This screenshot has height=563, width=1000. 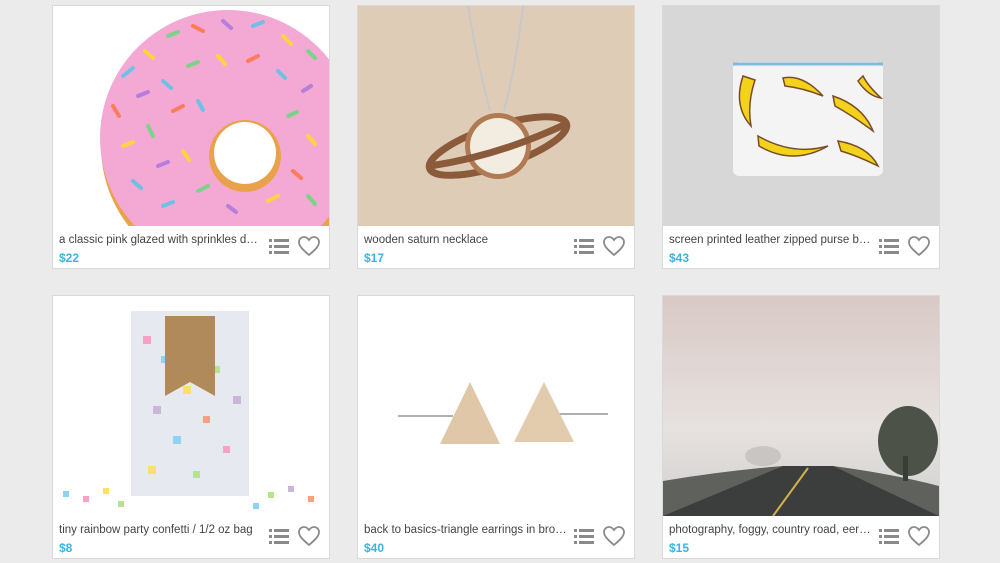 What do you see at coordinates (374, 548) in the screenshot?
I see `listing-price: $40` at bounding box center [374, 548].